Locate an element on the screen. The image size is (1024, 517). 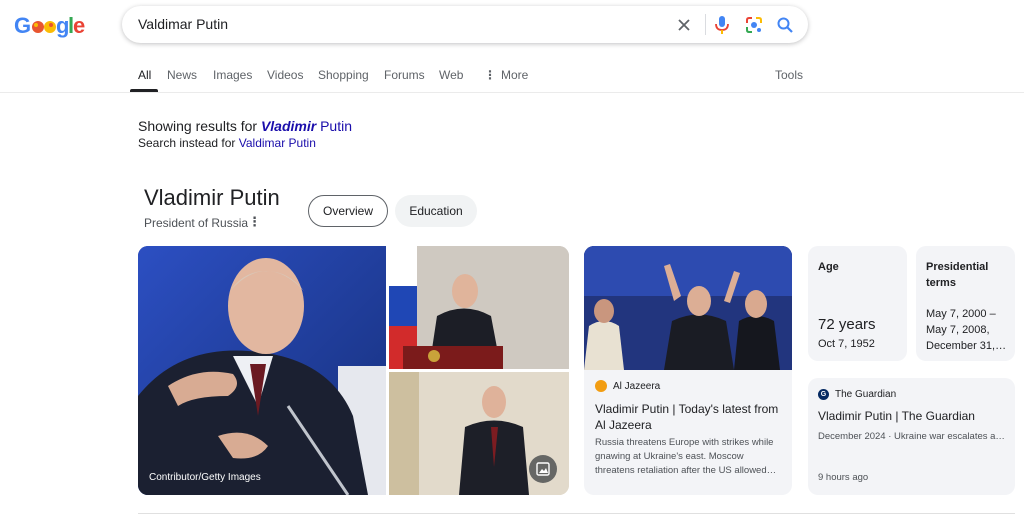
search-divider is located at coordinates (705, 24).